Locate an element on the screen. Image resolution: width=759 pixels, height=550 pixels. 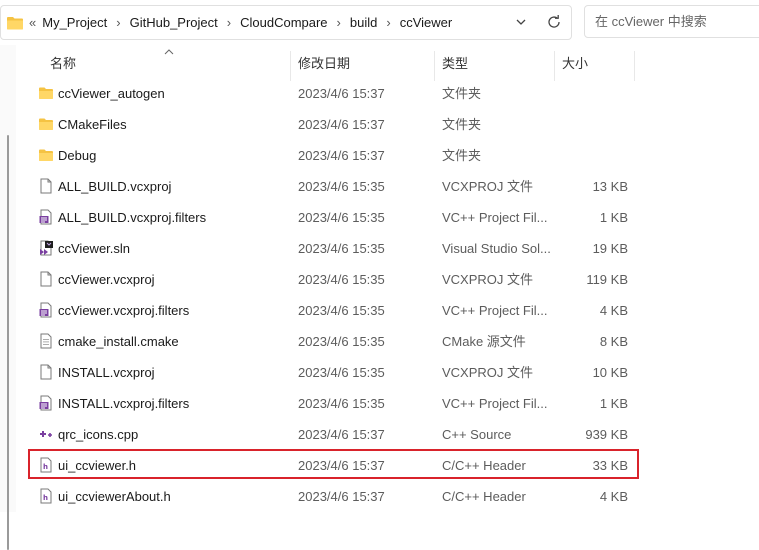
file-size: 939 KB is located at coordinates (606, 434).